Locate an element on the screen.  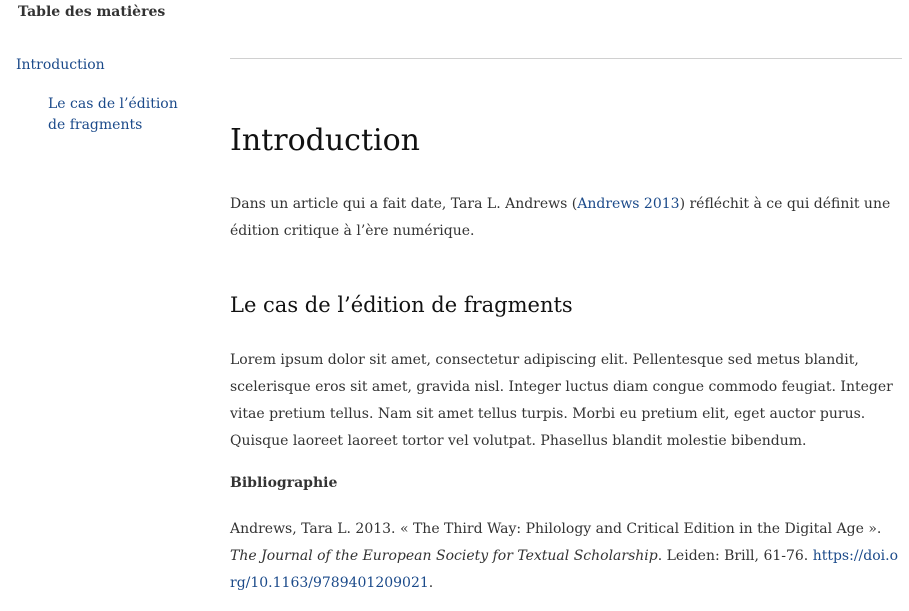
bib-end: . is located at coordinates (431, 583).